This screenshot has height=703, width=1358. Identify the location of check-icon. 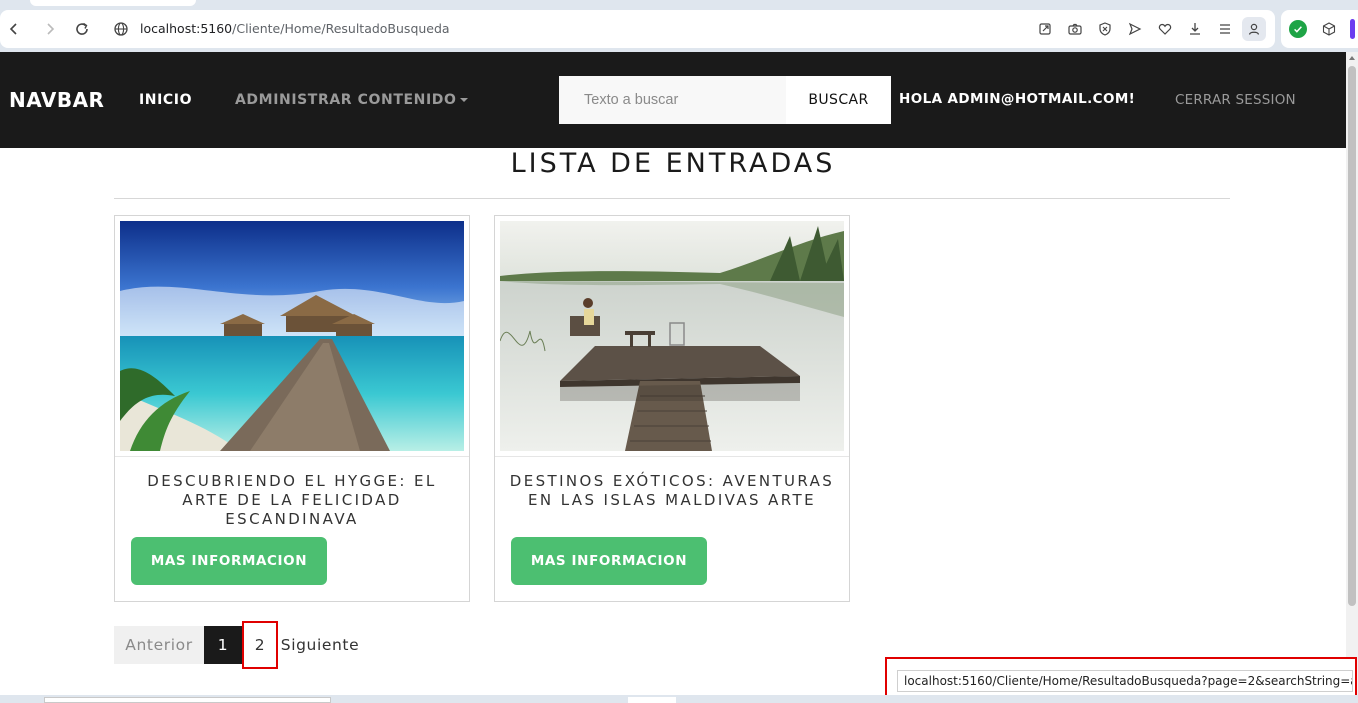
(1298, 29).